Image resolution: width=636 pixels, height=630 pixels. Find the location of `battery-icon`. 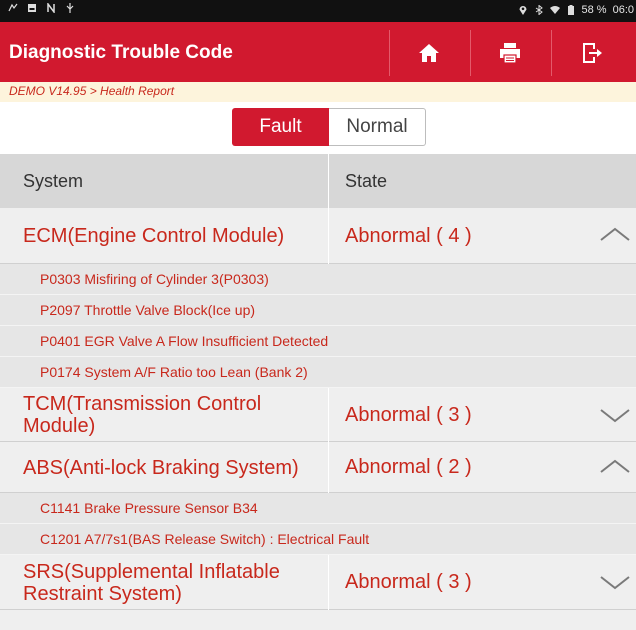

battery-icon is located at coordinates (570, 10).